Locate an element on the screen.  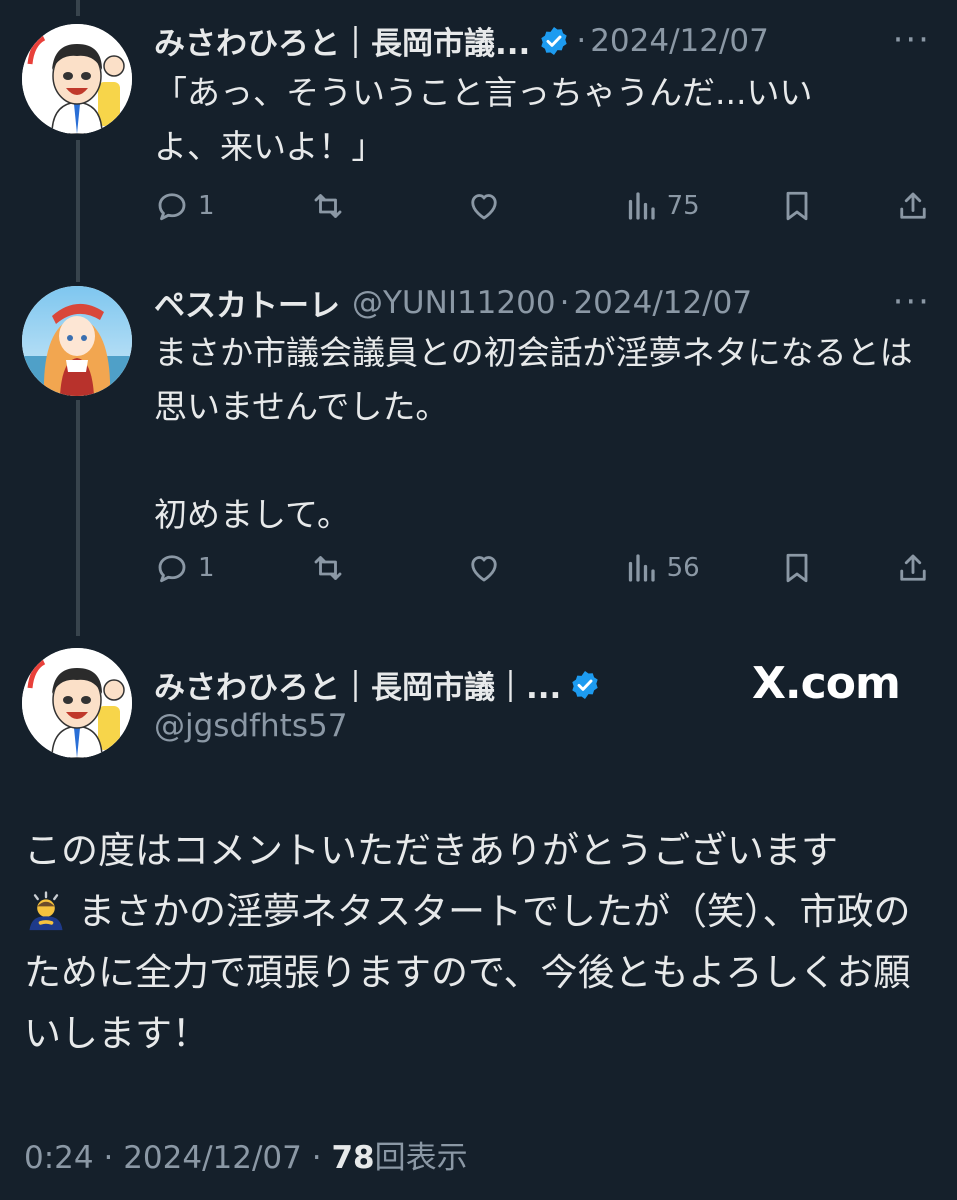
tweet2-actions: 1 56 is located at coordinates (544, 568).